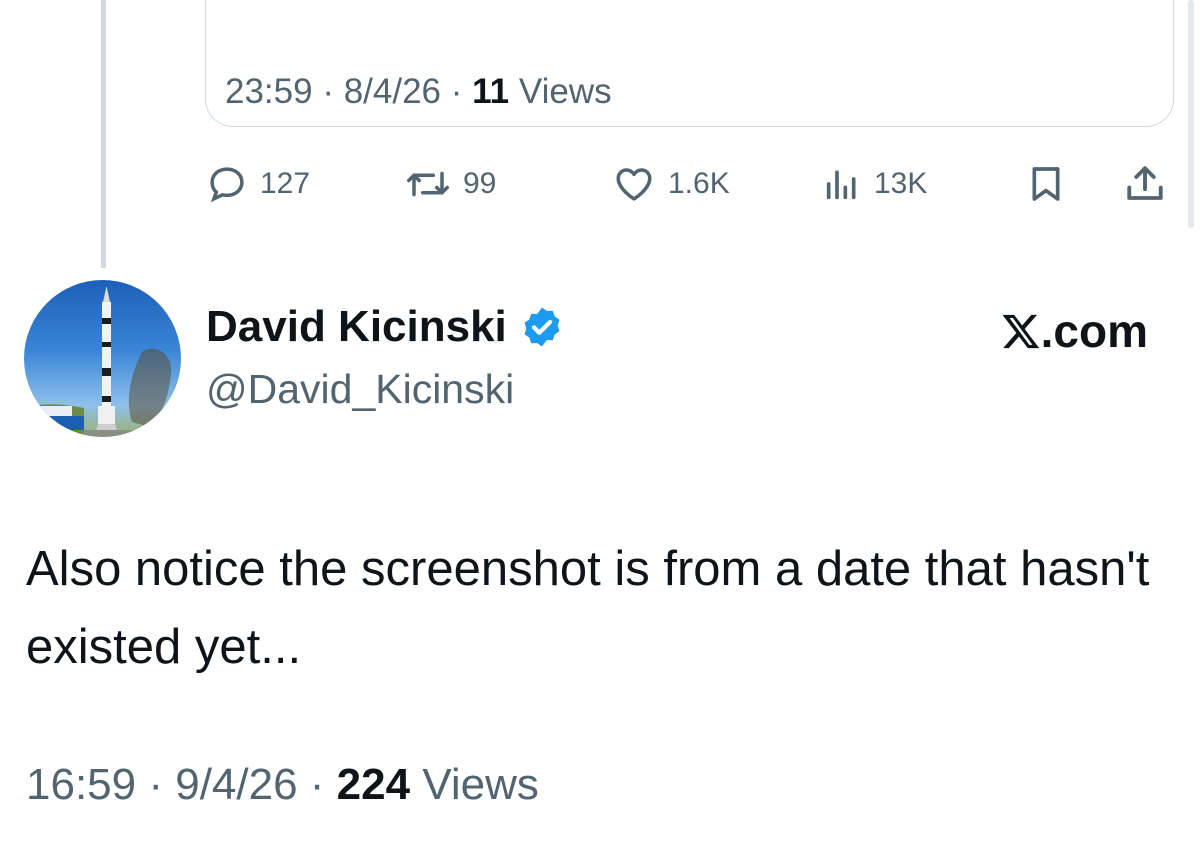 The width and height of the screenshot is (1200, 841). I want to click on verified-badge-icon, so click(542, 327).